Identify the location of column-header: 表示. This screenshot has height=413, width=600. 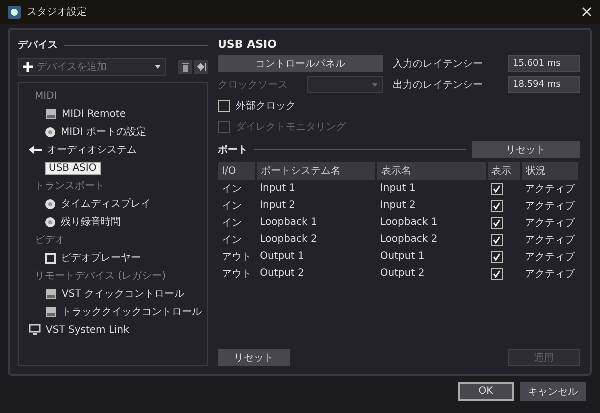
(503, 171).